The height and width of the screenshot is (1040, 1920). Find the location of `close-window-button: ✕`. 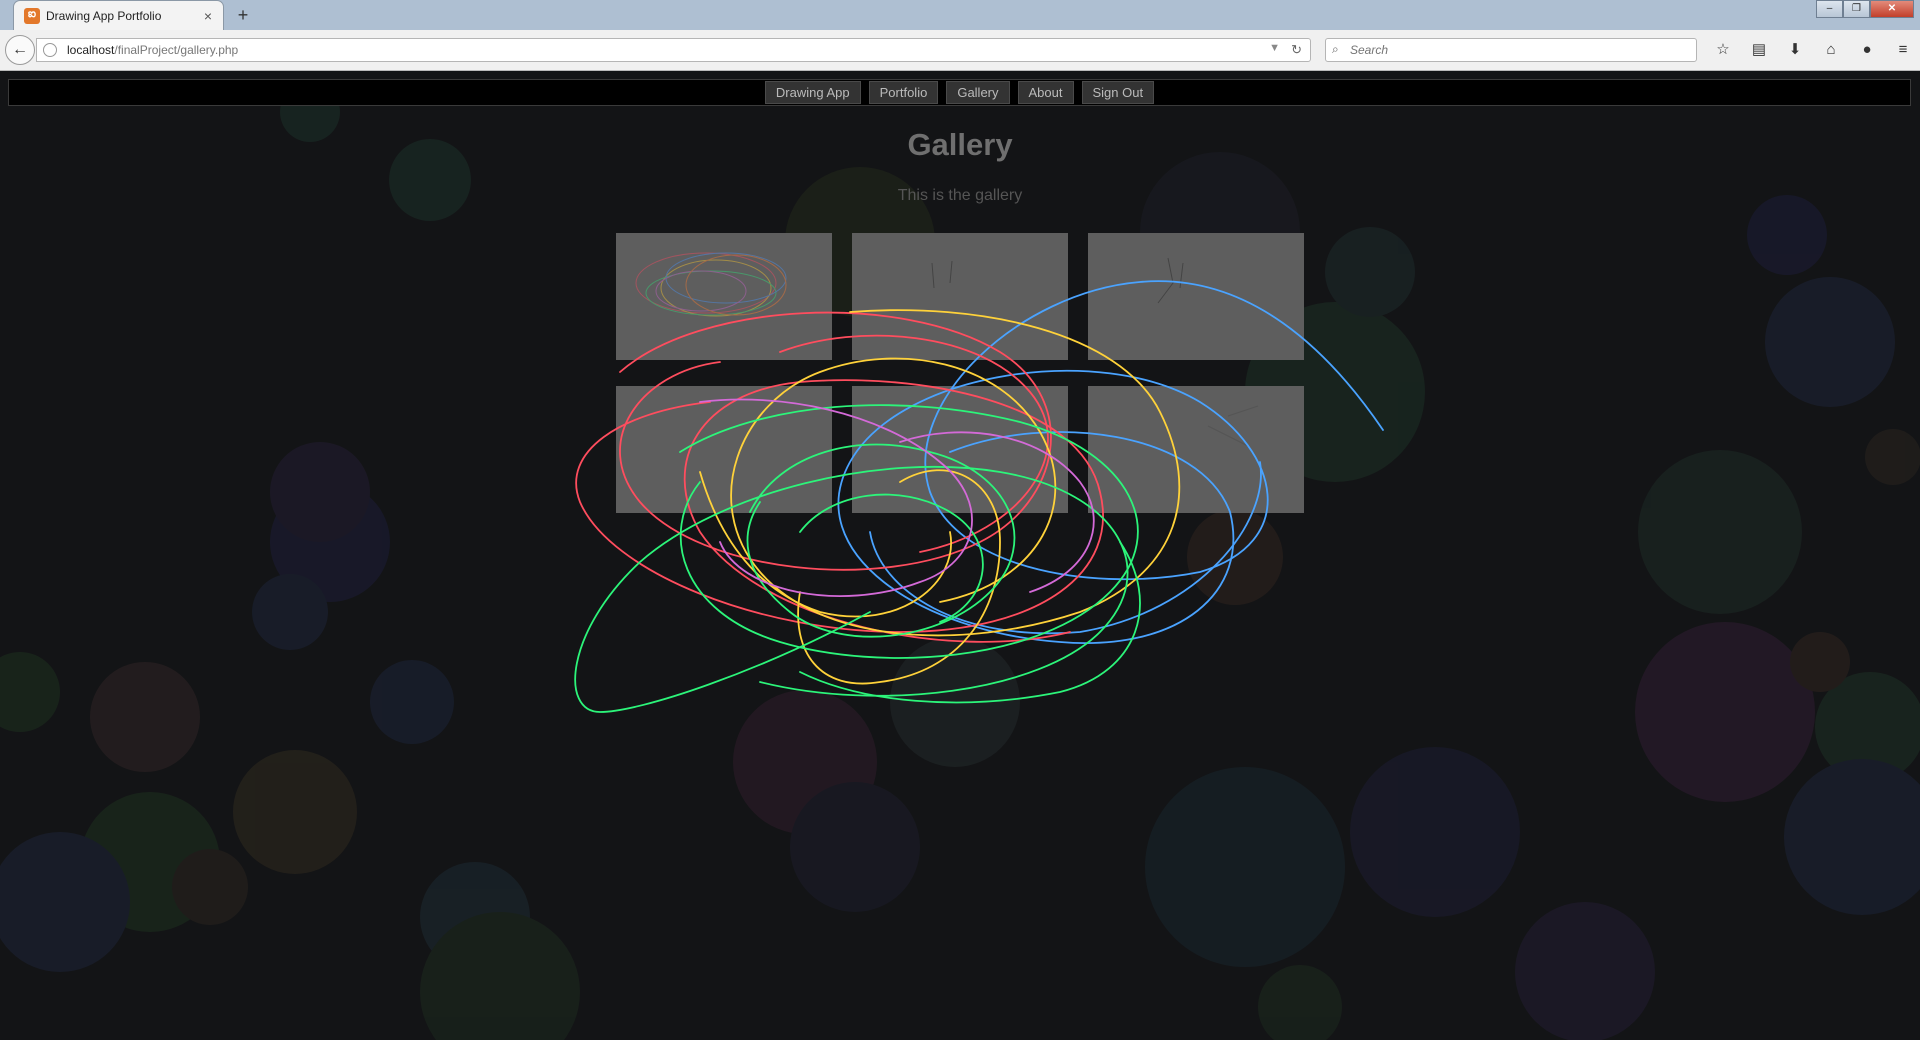

close-window-button: ✕ is located at coordinates (1892, 9).